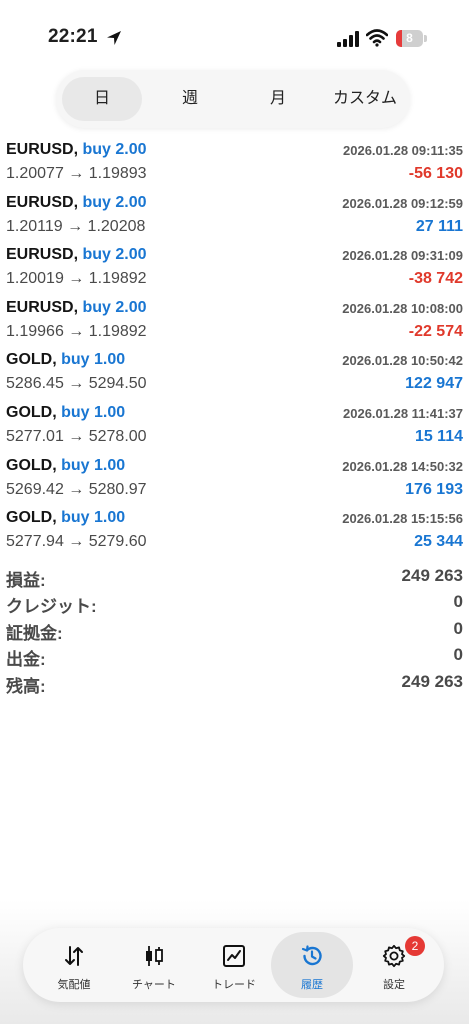 Image resolution: width=469 pixels, height=1024 pixels. I want to click on trade-chart-icon, so click(234, 956).